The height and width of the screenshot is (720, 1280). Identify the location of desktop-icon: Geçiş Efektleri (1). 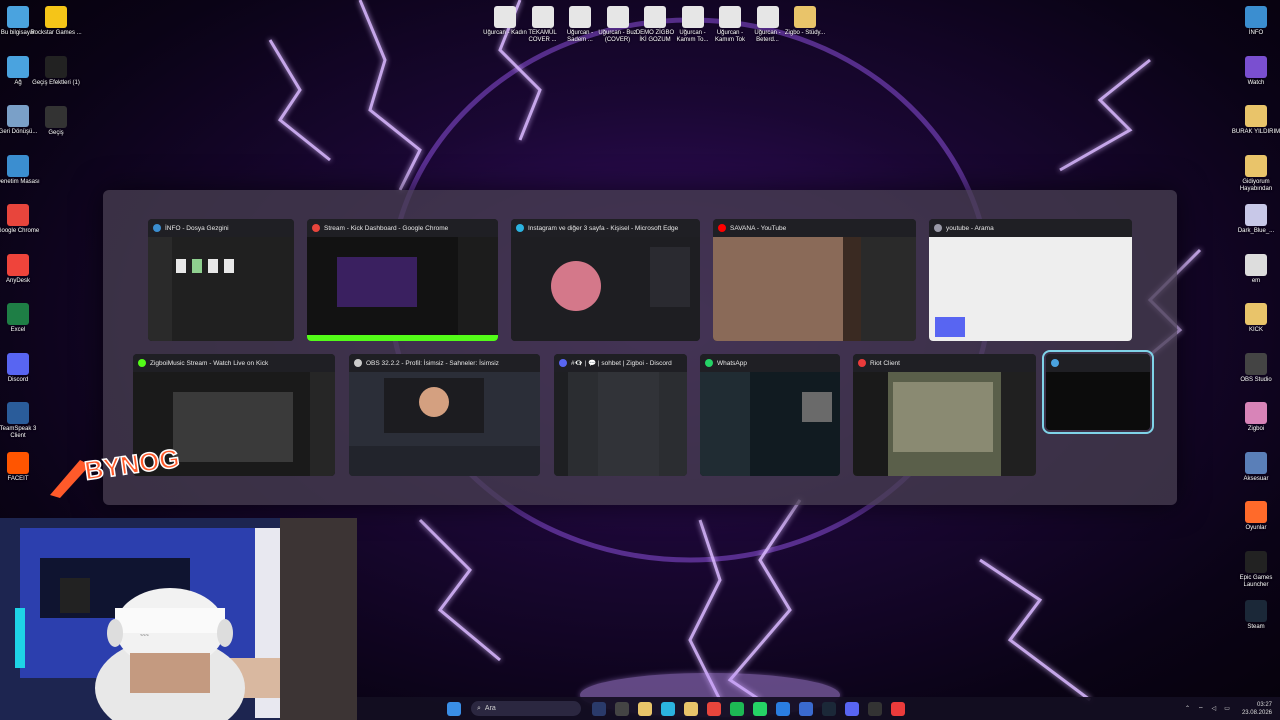
(56, 71).